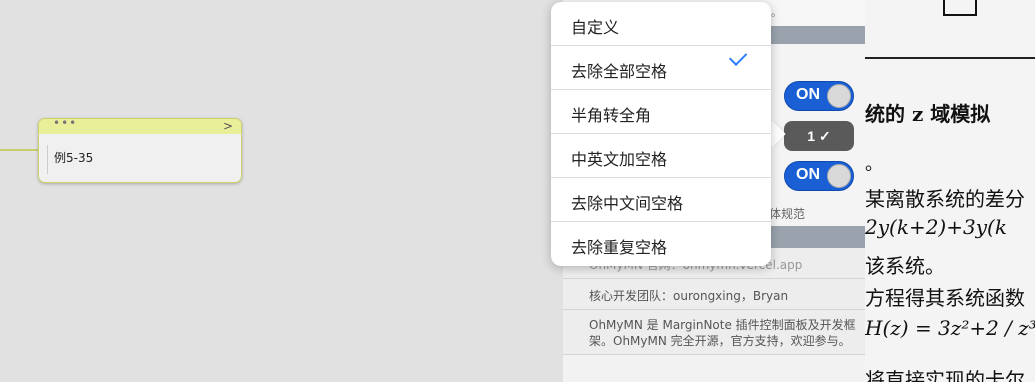  Describe the element at coordinates (619, 247) in the screenshot. I see `menu-item-label: 去除重复空格` at that location.